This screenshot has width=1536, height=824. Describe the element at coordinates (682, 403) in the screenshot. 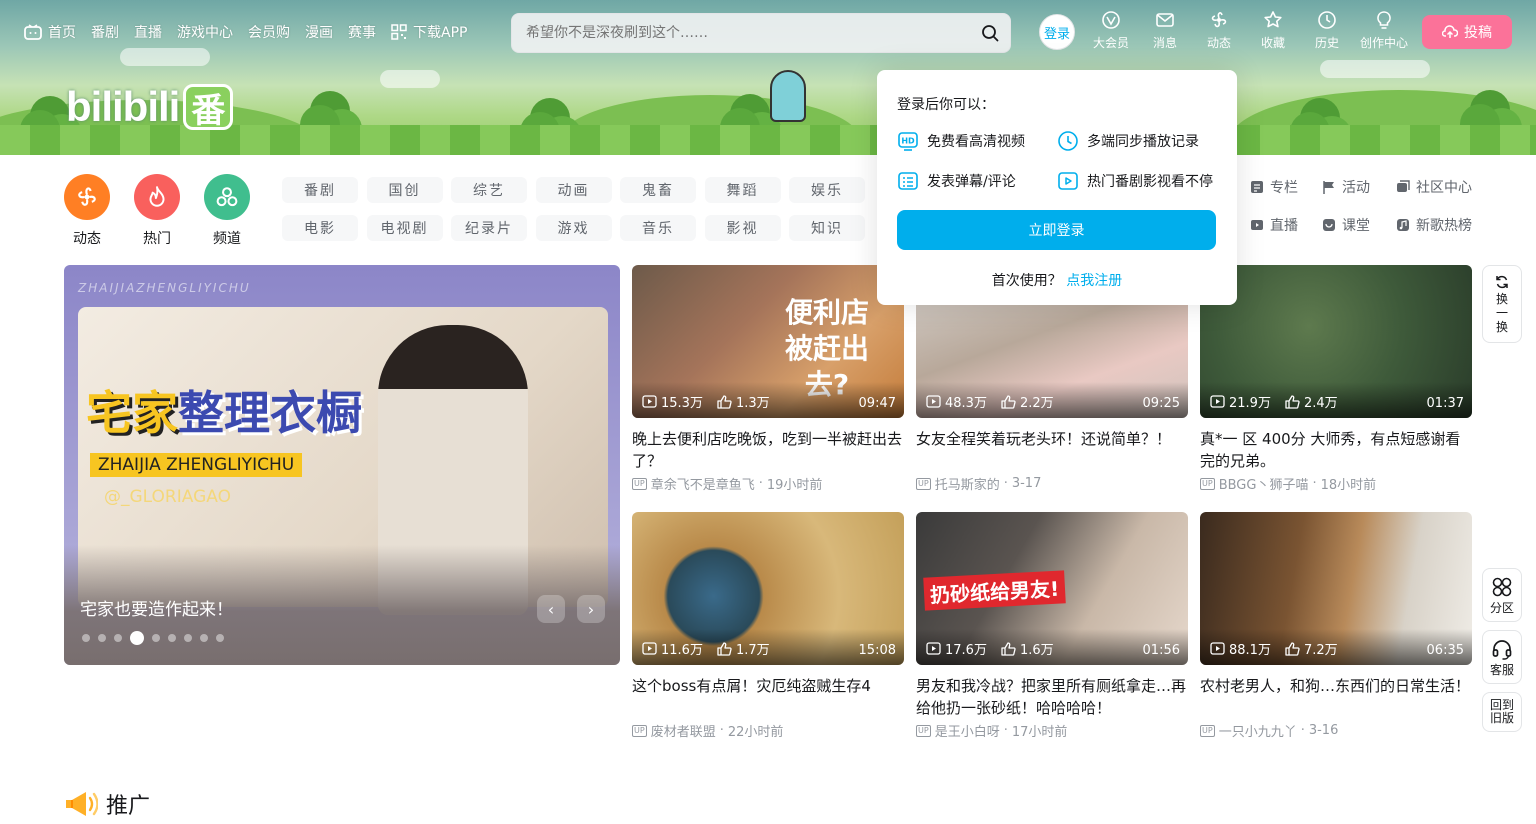

I see `view-count-value: 15.3万` at that location.